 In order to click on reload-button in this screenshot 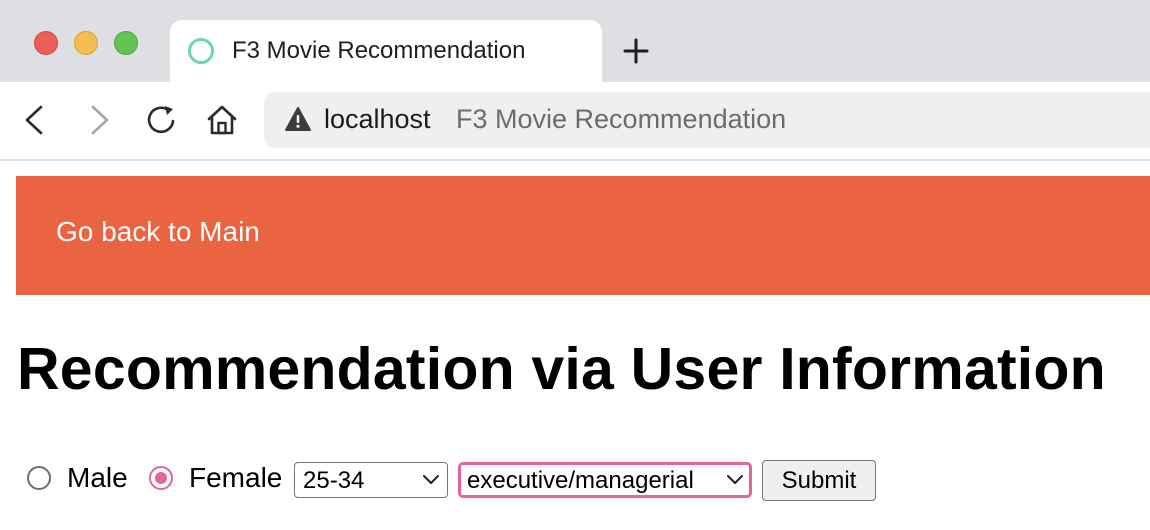, I will do `click(162, 120)`.